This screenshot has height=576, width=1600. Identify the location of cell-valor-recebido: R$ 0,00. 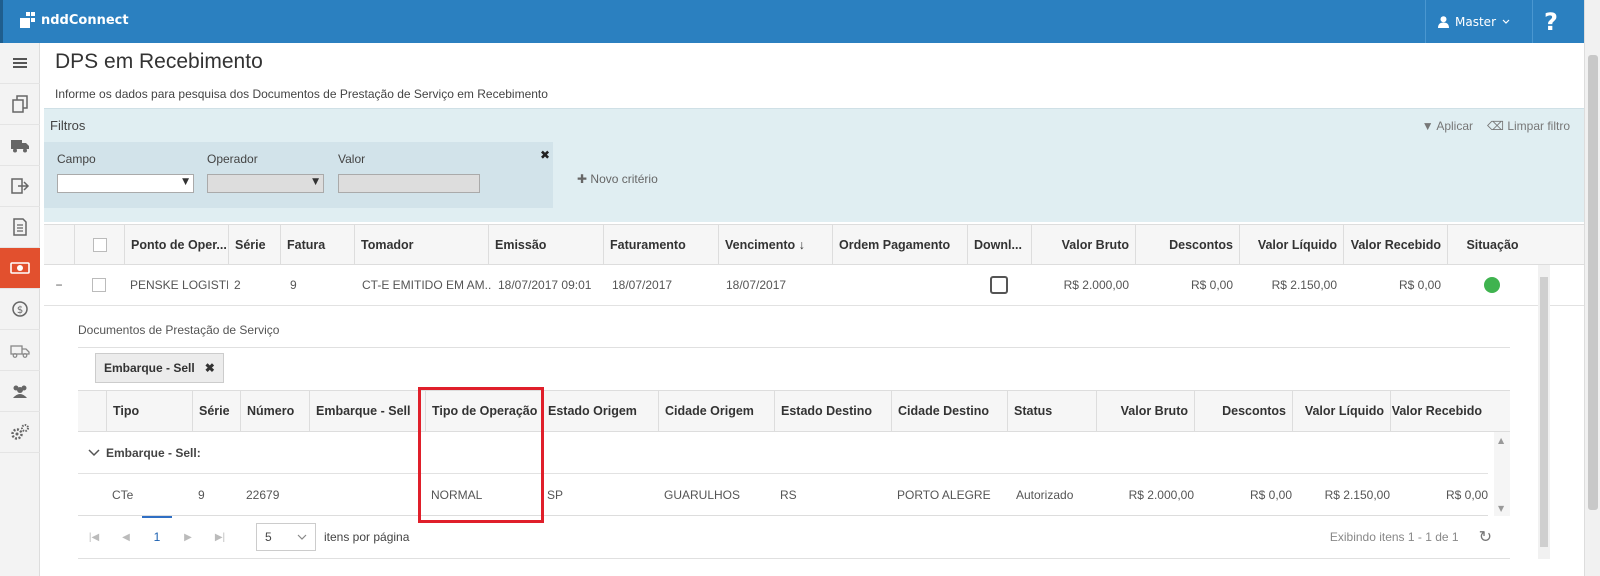
(1419, 285).